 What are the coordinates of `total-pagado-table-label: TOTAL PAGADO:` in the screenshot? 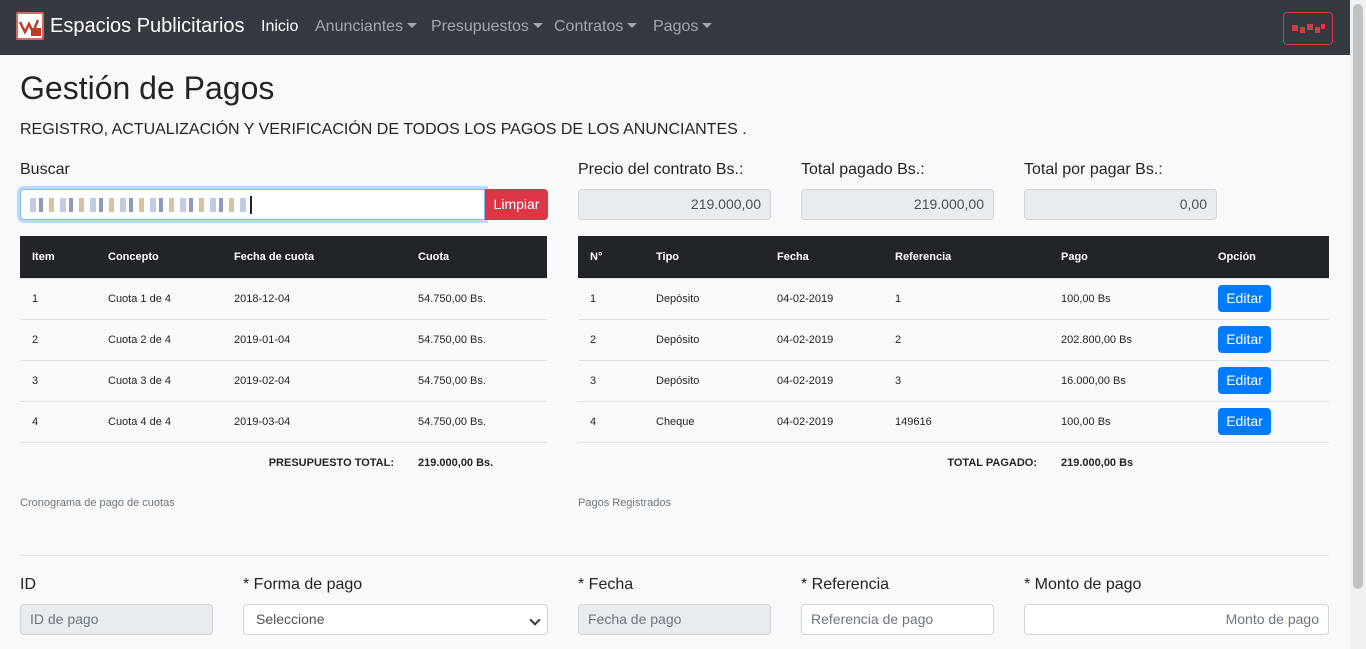 It's located at (813, 462).